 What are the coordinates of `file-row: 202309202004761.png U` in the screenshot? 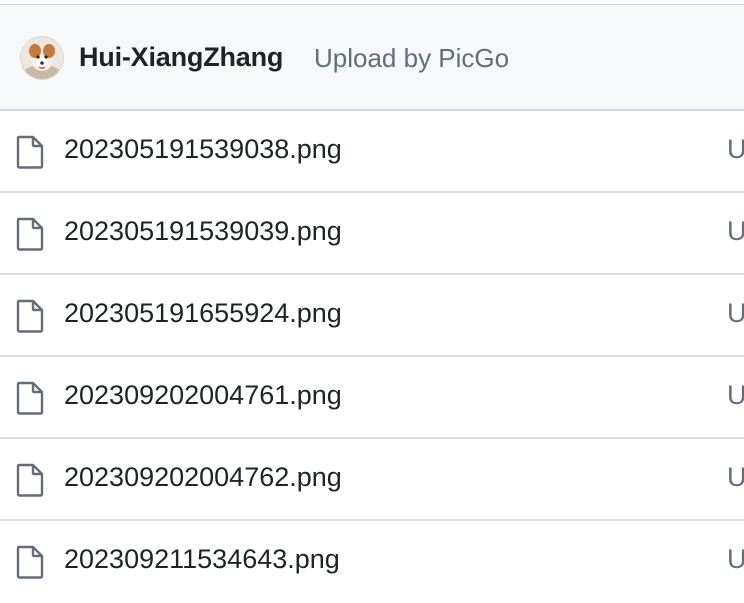 It's located at (372, 398).